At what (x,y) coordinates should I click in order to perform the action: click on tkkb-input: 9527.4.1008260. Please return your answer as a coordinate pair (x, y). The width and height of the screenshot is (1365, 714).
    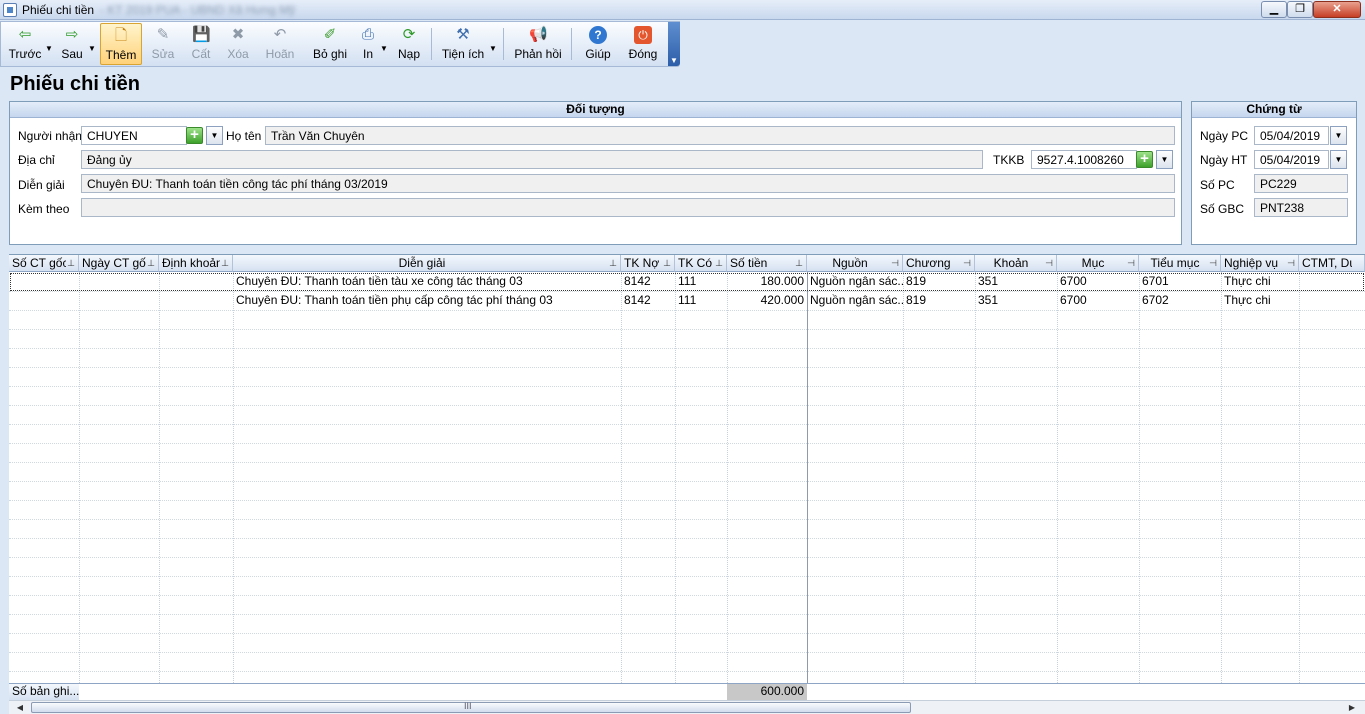
    Looking at the image, I should click on (1084, 159).